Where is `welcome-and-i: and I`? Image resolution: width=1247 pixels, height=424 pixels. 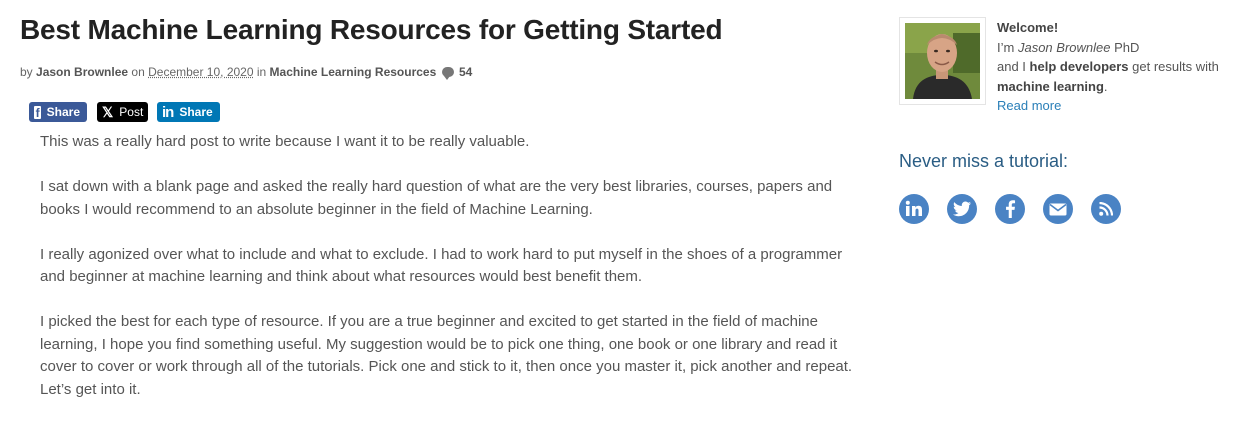
welcome-and-i: and I is located at coordinates (1011, 66).